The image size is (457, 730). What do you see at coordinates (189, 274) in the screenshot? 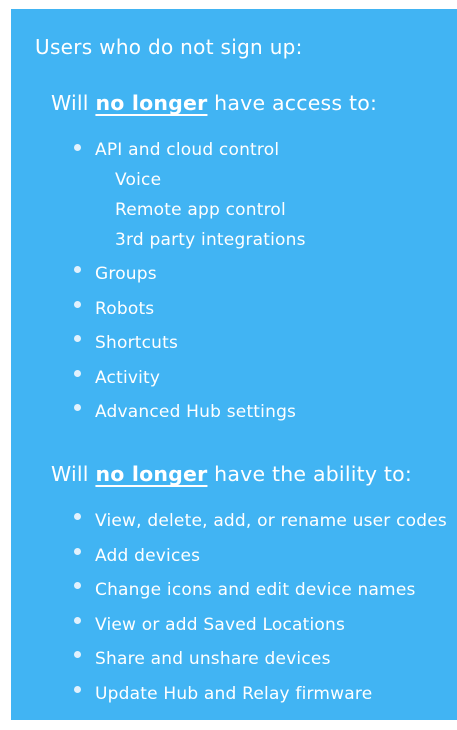
I see `list-item-groups: Groups` at bounding box center [189, 274].